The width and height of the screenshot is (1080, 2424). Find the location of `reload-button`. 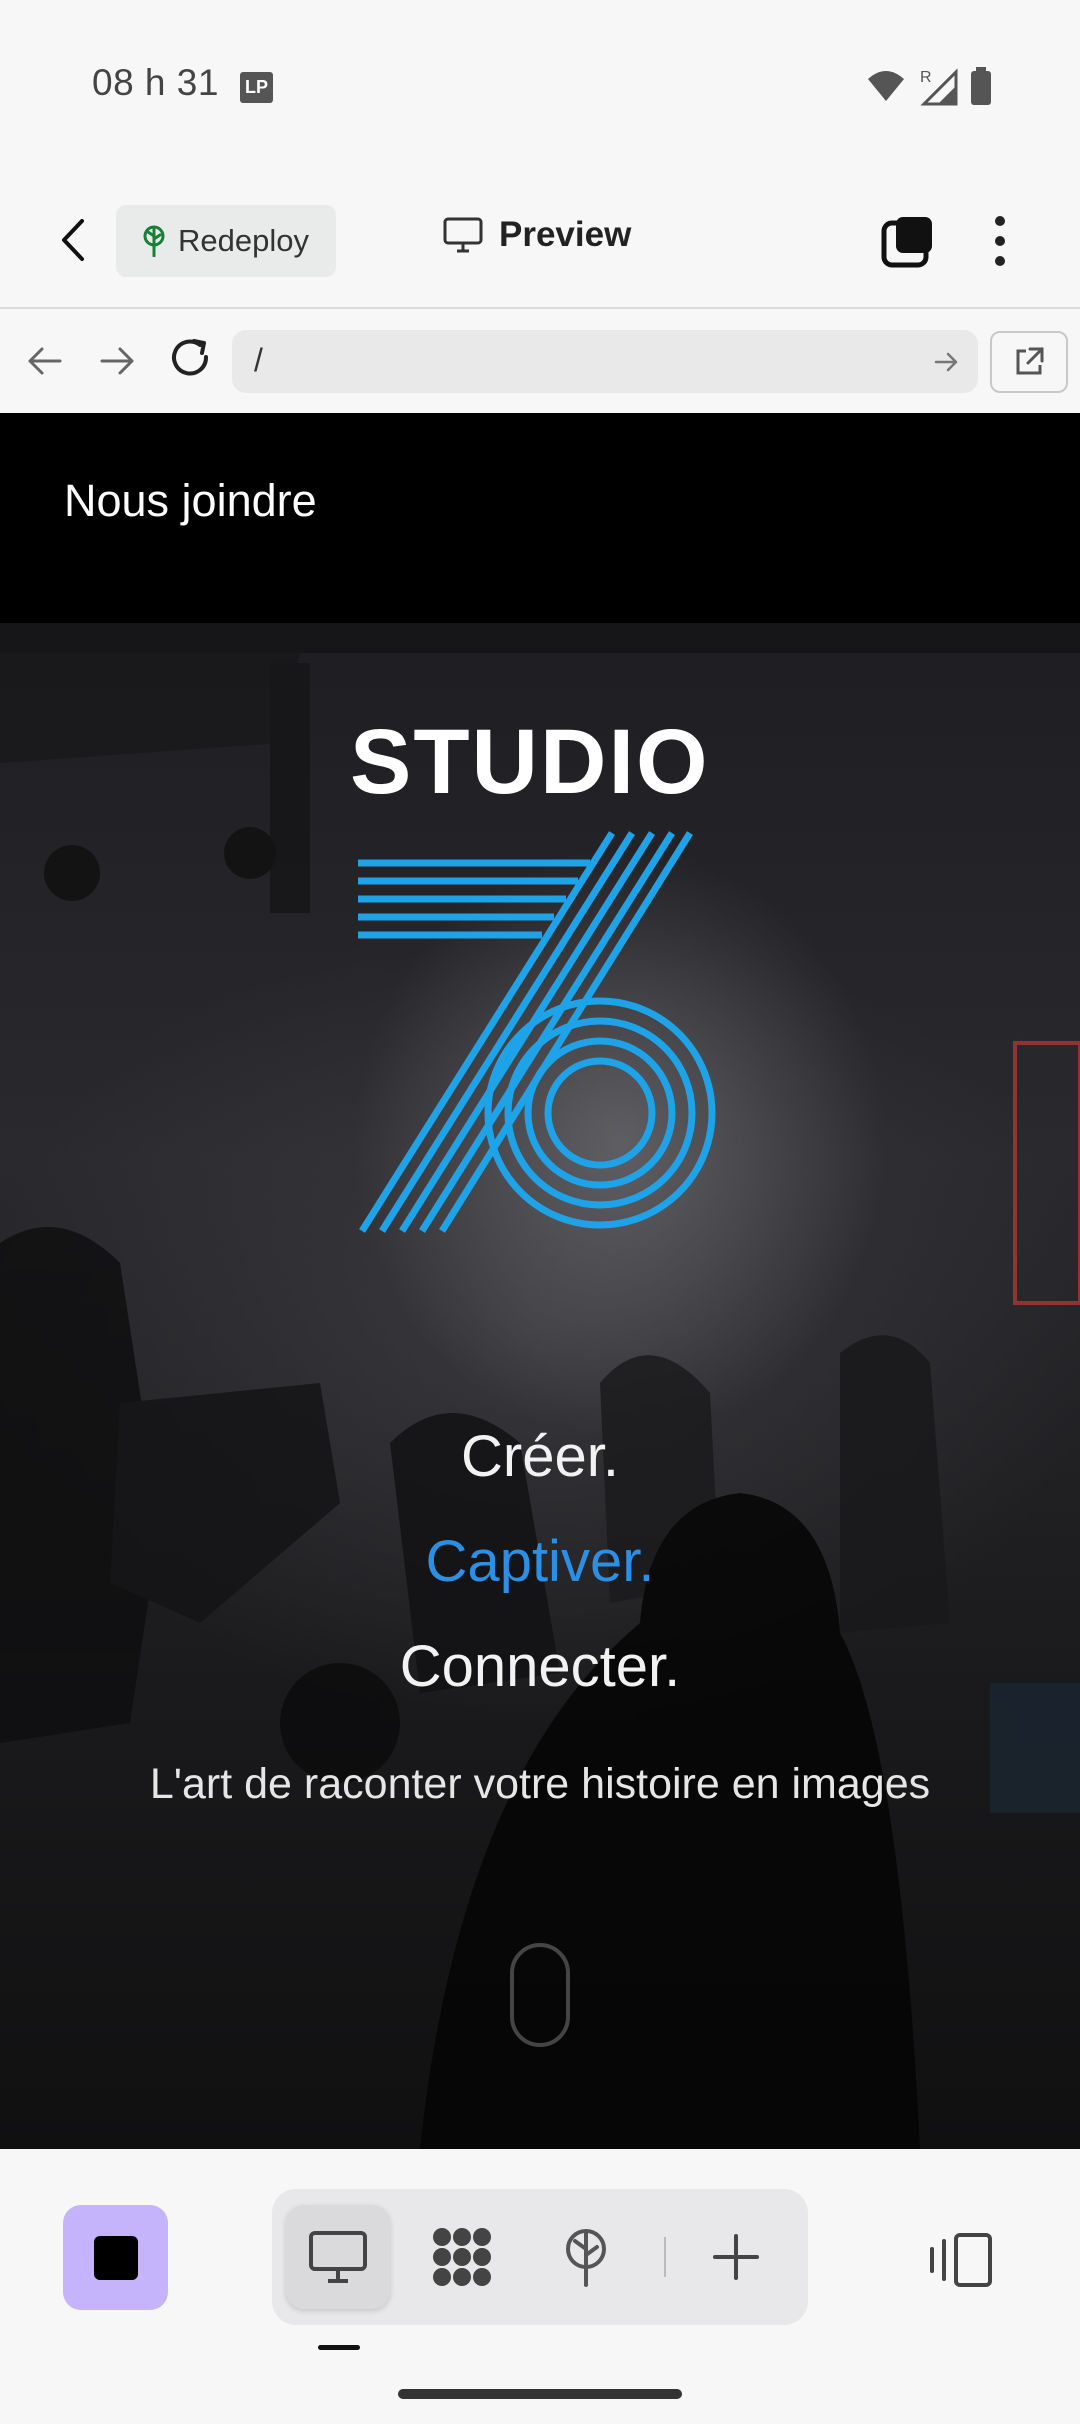

reload-button is located at coordinates (191, 360).